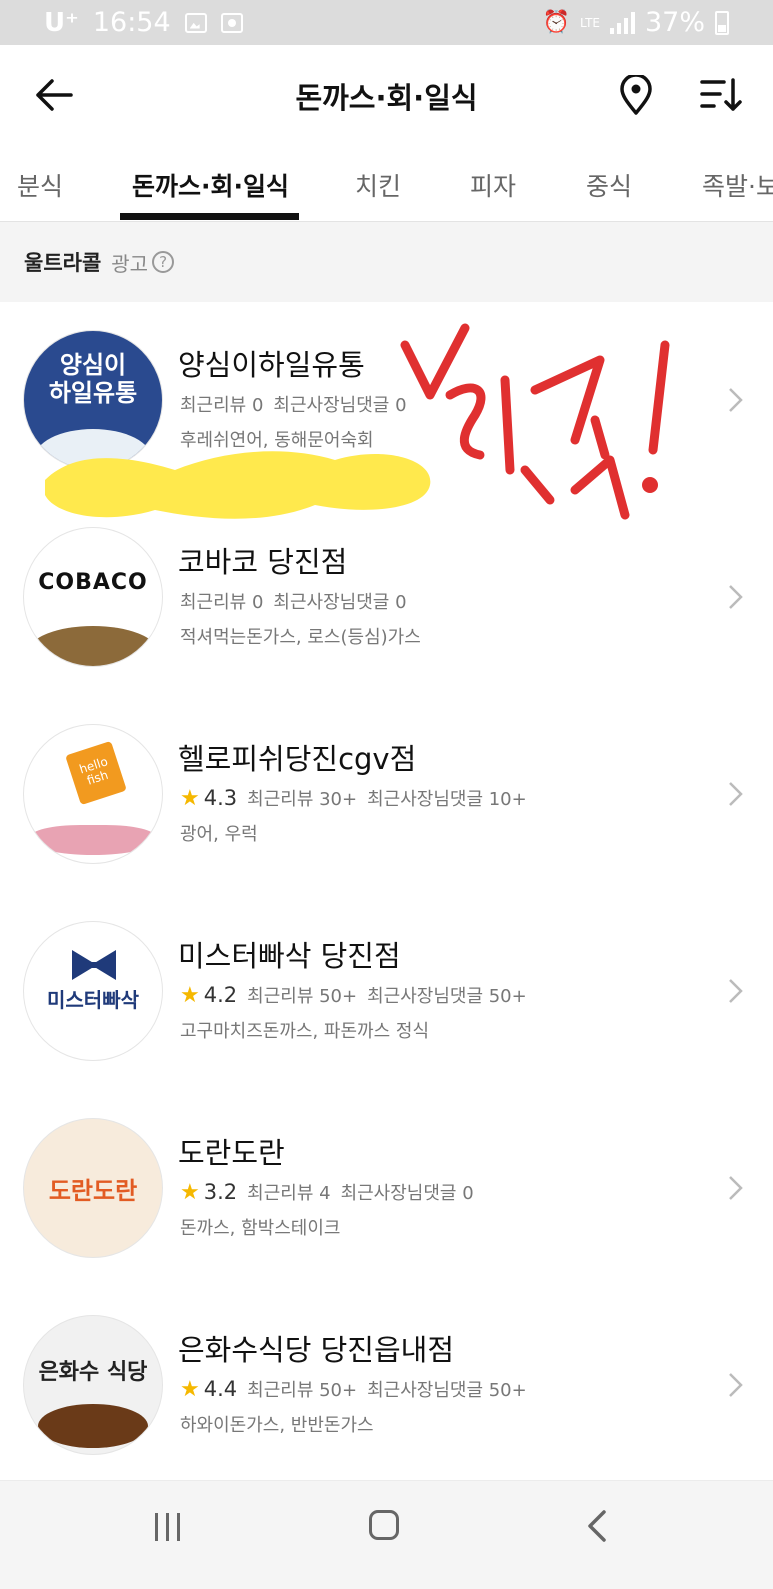  Describe the element at coordinates (722, 22) in the screenshot. I see `battery-icon` at that location.